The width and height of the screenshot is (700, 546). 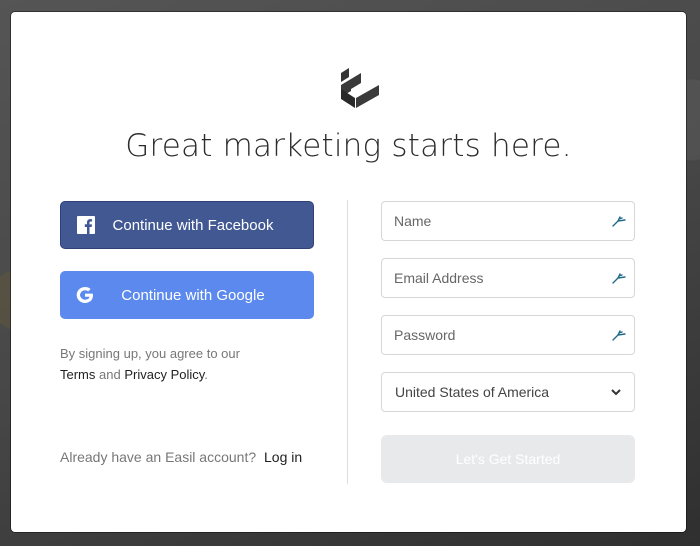 What do you see at coordinates (472, 392) in the screenshot?
I see `country-selected-value: United States of America` at bounding box center [472, 392].